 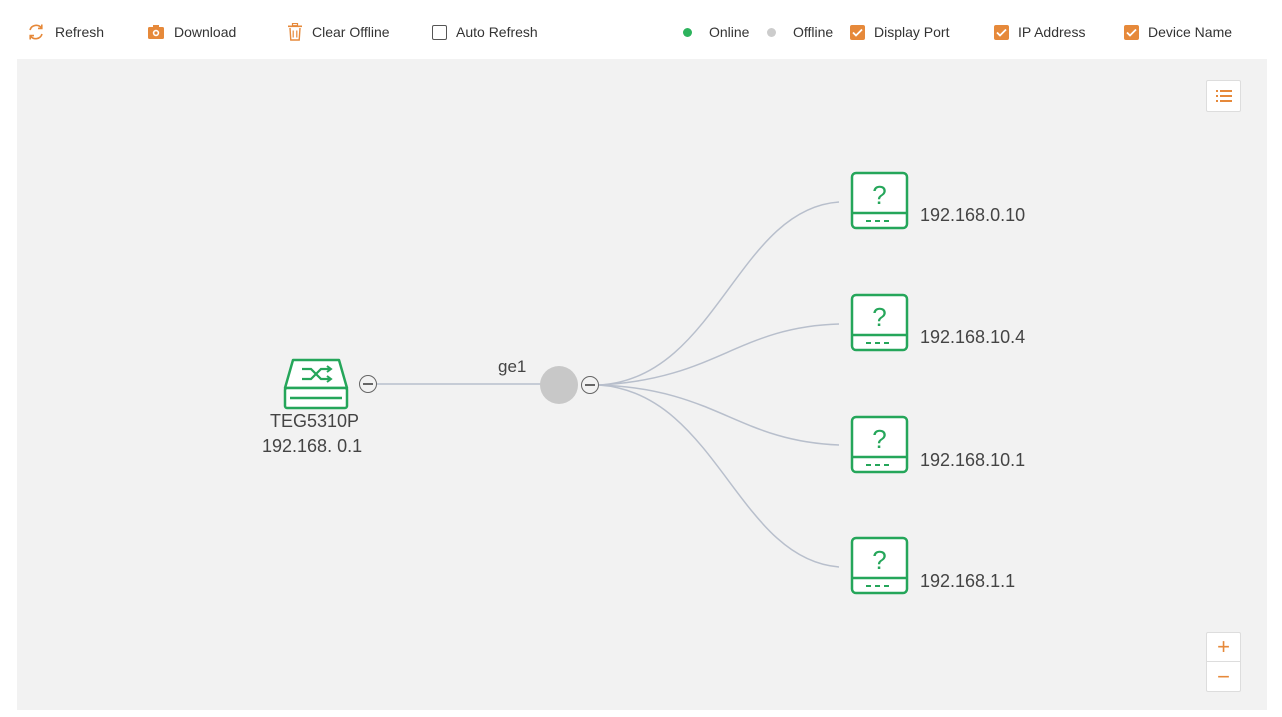 I want to click on ip-address-checkbox: IP Address, so click(x=1039, y=32).